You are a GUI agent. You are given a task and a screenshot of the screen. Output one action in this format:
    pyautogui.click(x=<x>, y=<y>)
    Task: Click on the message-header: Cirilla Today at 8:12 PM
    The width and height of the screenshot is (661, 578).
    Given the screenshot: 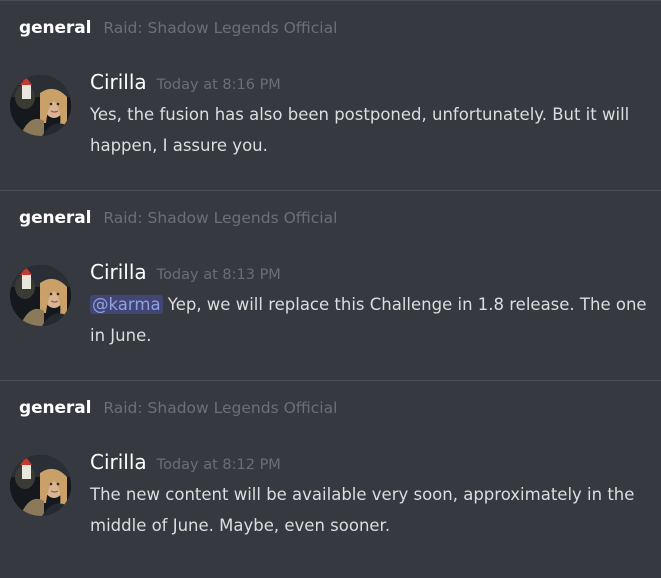 What is the action you would take?
    pyautogui.click(x=370, y=462)
    